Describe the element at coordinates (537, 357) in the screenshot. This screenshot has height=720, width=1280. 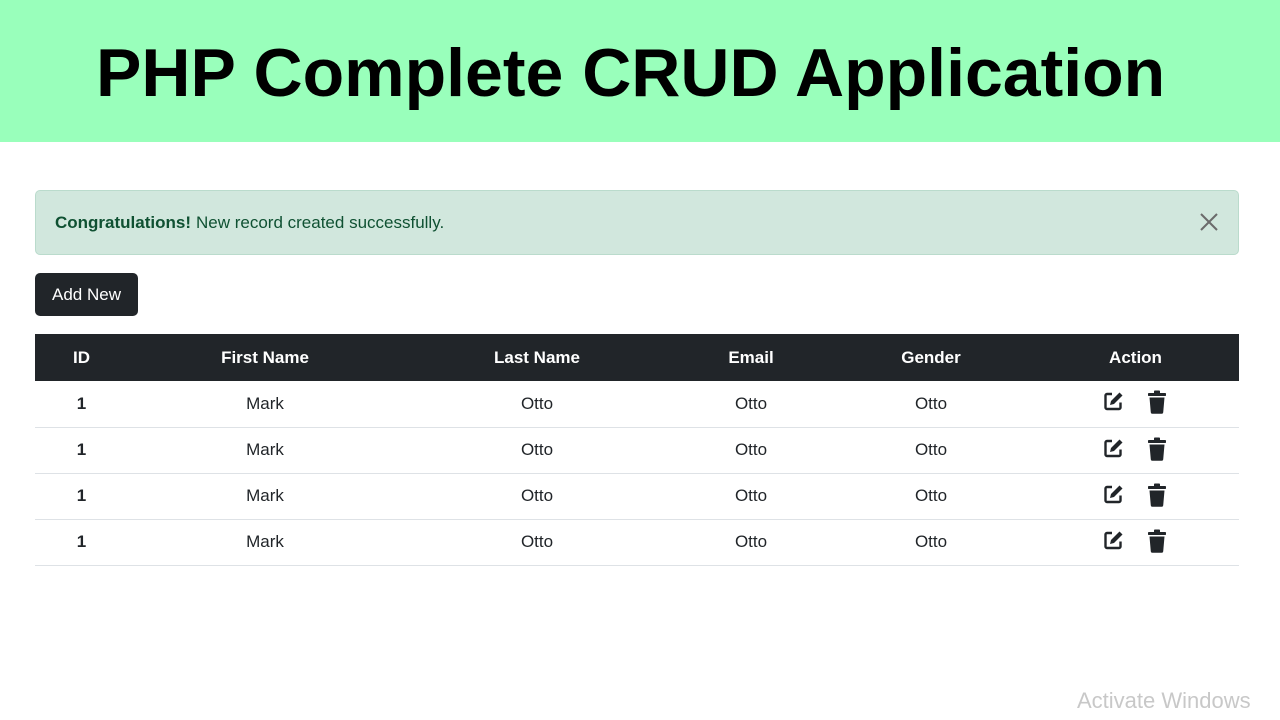
I see `header-last-name: Last Name` at that location.